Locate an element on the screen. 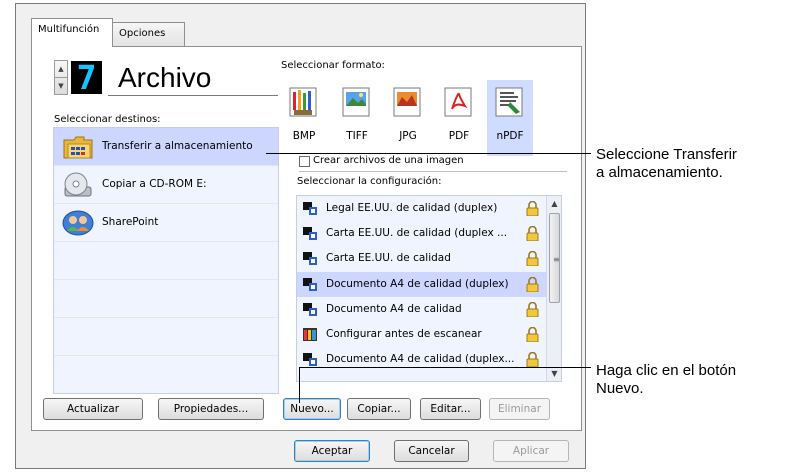  bmp-icon is located at coordinates (303, 102).